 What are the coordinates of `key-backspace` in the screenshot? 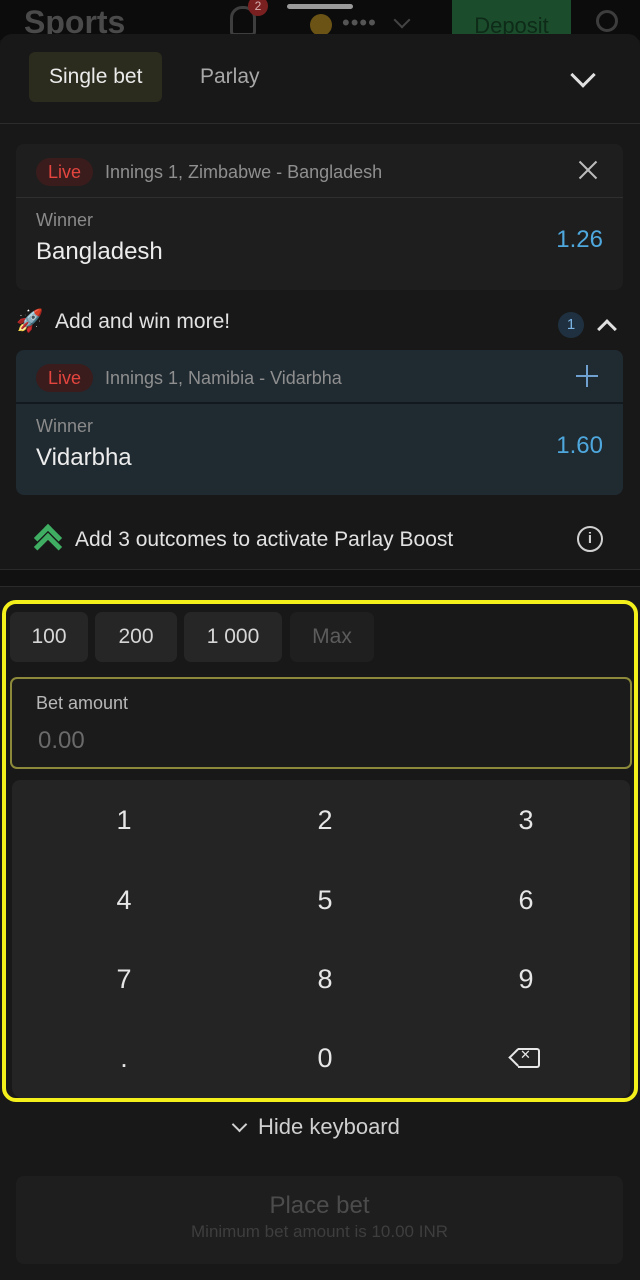 It's located at (526, 1058).